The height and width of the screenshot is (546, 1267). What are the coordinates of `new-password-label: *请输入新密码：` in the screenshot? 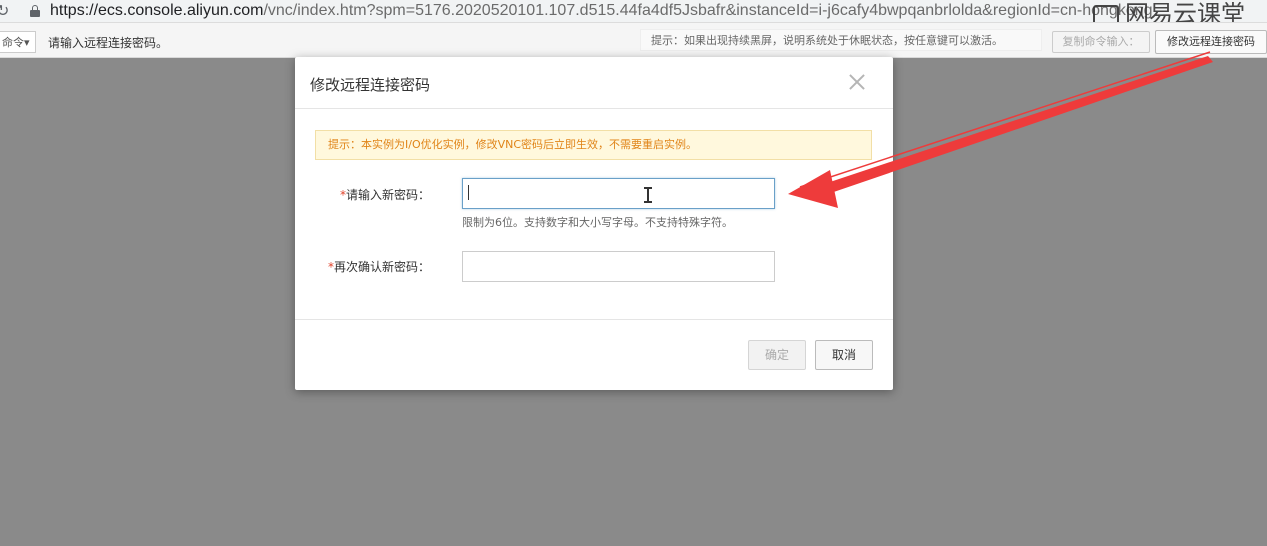 It's located at (362, 194).